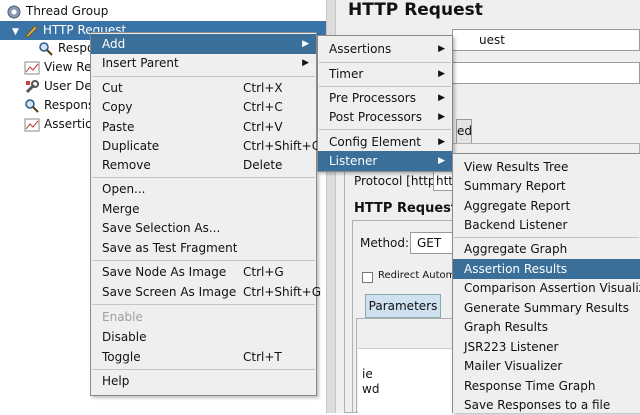 Image resolution: width=640 pixels, height=415 pixels. I want to click on tab-advanced: ed, so click(464, 131).